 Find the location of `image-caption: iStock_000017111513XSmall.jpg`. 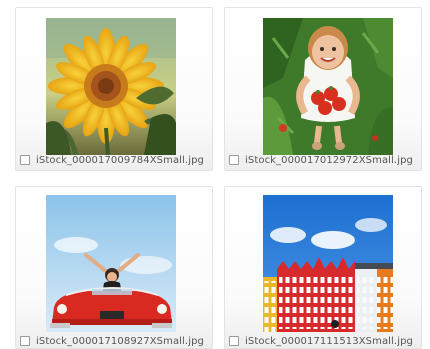

image-caption: iStock_000017111513XSmall.jpg is located at coordinates (321, 341).